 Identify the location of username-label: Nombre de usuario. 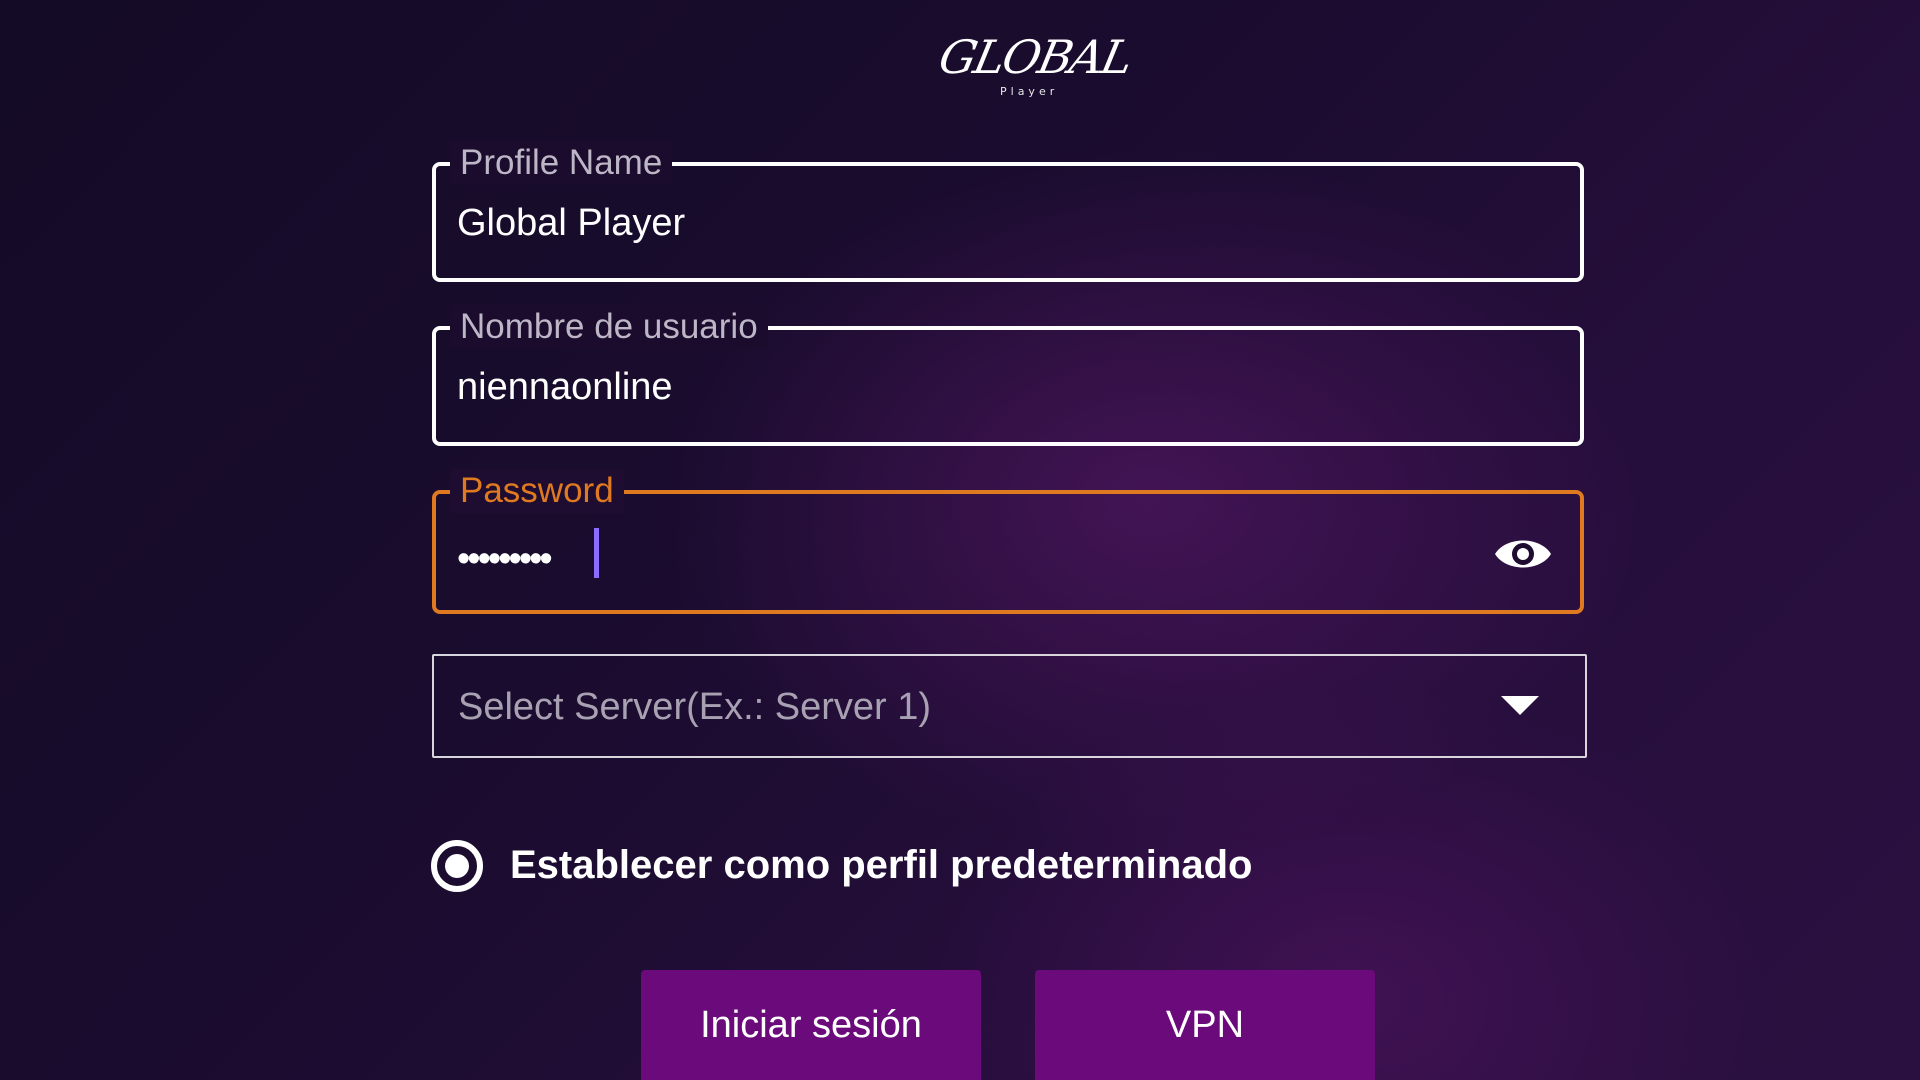
(609, 327).